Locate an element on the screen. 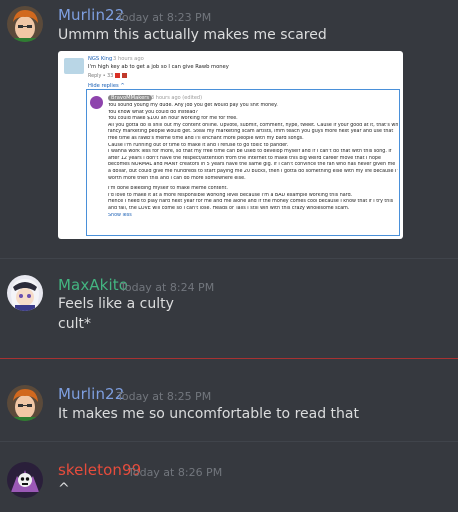 This screenshot has width=458, height=512. reply-time: 3 hours ago (edited) is located at coordinates (177, 98).